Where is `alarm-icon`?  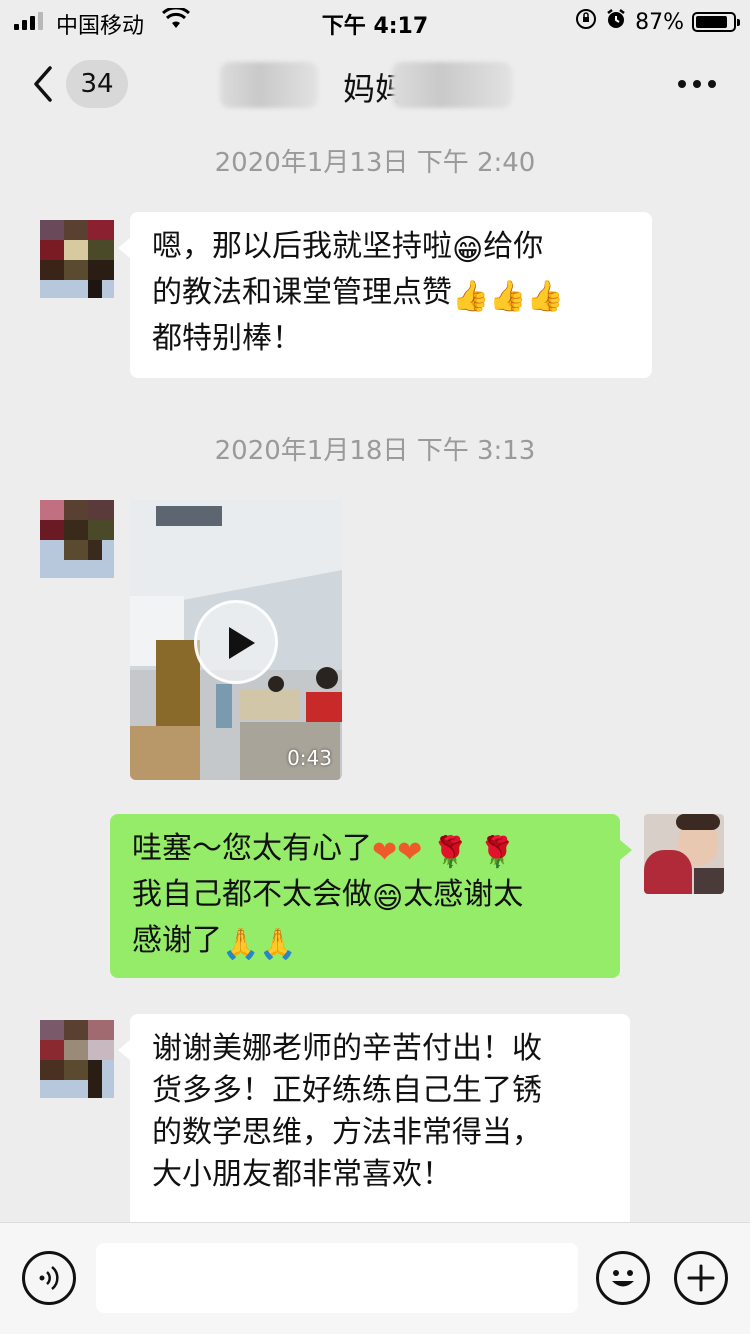 alarm-icon is located at coordinates (616, 22).